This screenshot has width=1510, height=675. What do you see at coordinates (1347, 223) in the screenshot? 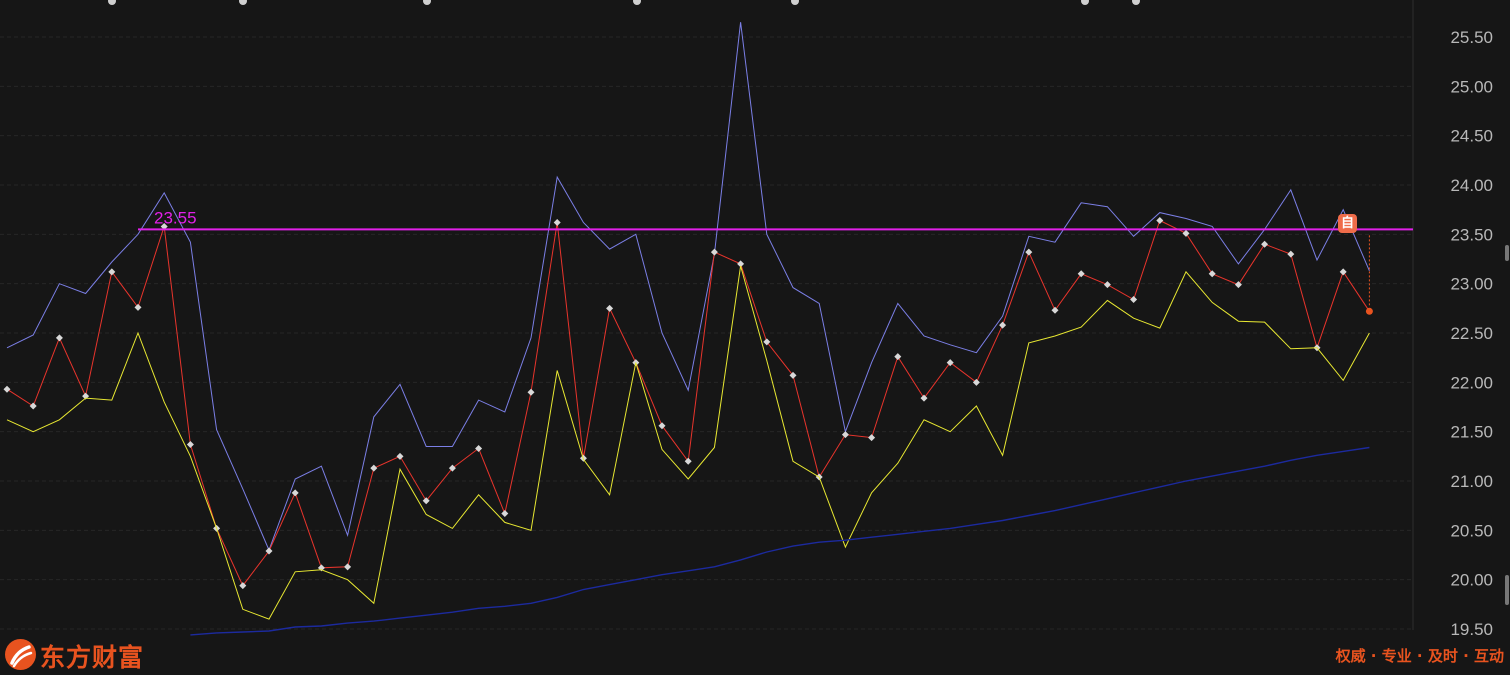
I see `watchlist-badge: 自` at bounding box center [1347, 223].